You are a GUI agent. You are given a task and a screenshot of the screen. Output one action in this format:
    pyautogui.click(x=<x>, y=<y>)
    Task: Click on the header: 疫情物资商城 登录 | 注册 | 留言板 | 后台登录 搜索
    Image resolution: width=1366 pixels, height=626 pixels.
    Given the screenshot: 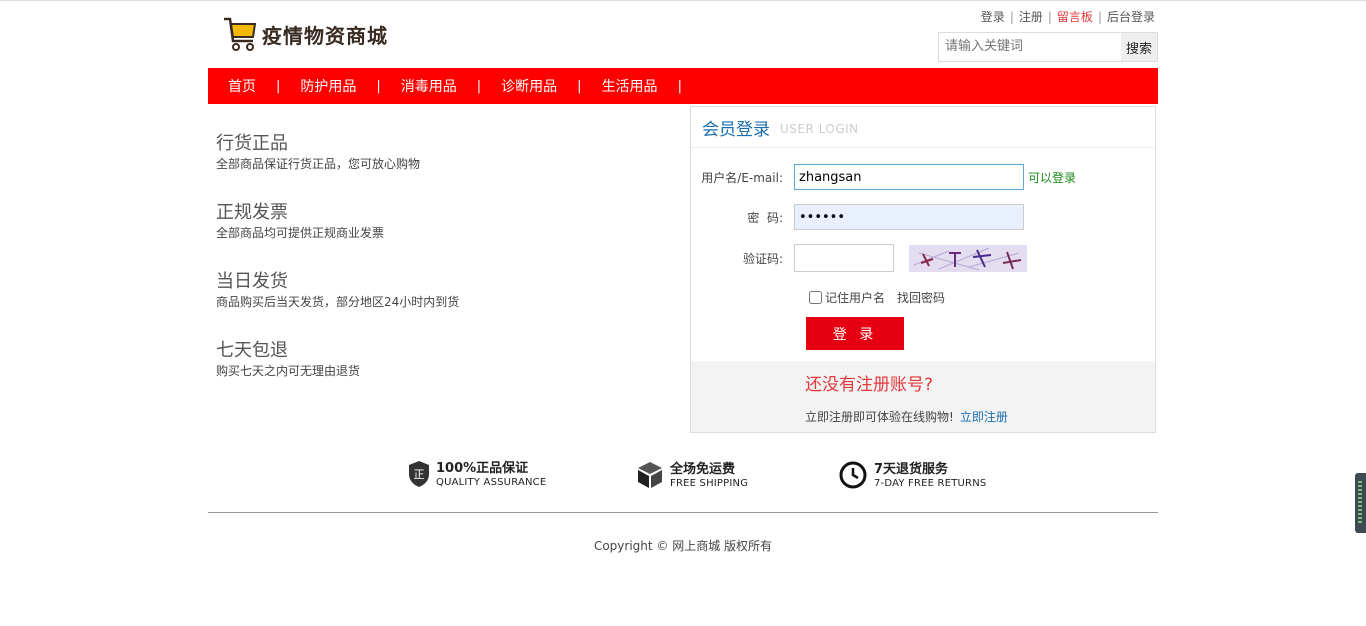 What is the action you would take?
    pyautogui.click(x=683, y=34)
    